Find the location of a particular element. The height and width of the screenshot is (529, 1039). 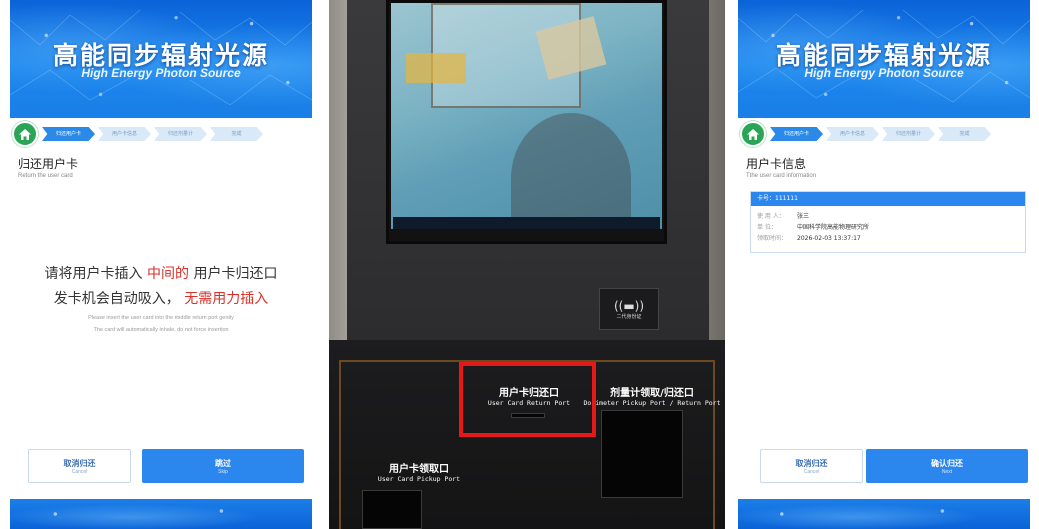

instruction-highlight: 中间的 is located at coordinates (168, 274).